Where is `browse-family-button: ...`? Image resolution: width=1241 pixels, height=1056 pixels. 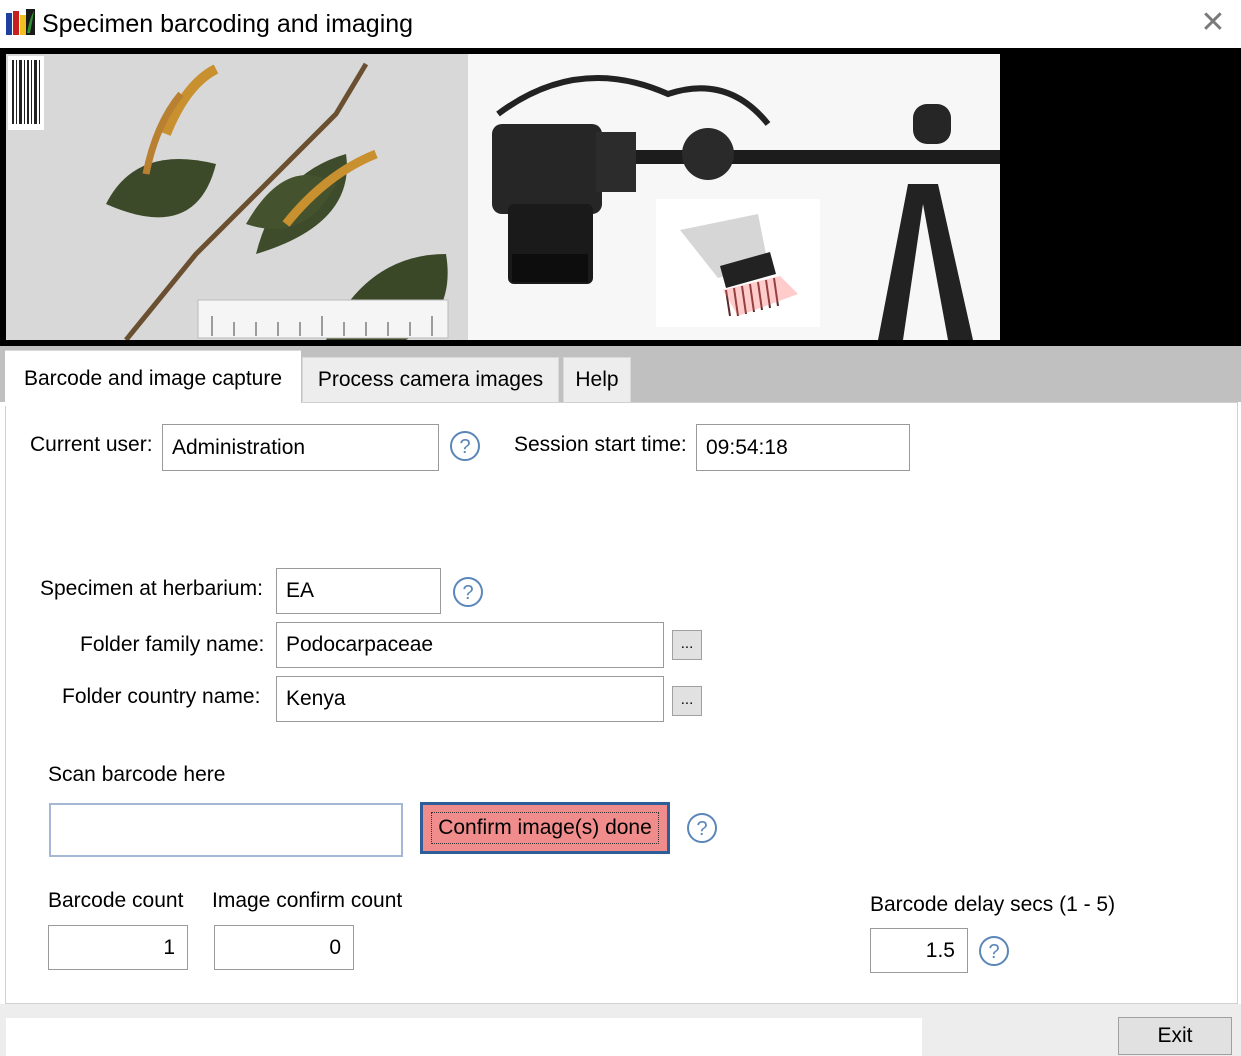 browse-family-button: ... is located at coordinates (687, 645).